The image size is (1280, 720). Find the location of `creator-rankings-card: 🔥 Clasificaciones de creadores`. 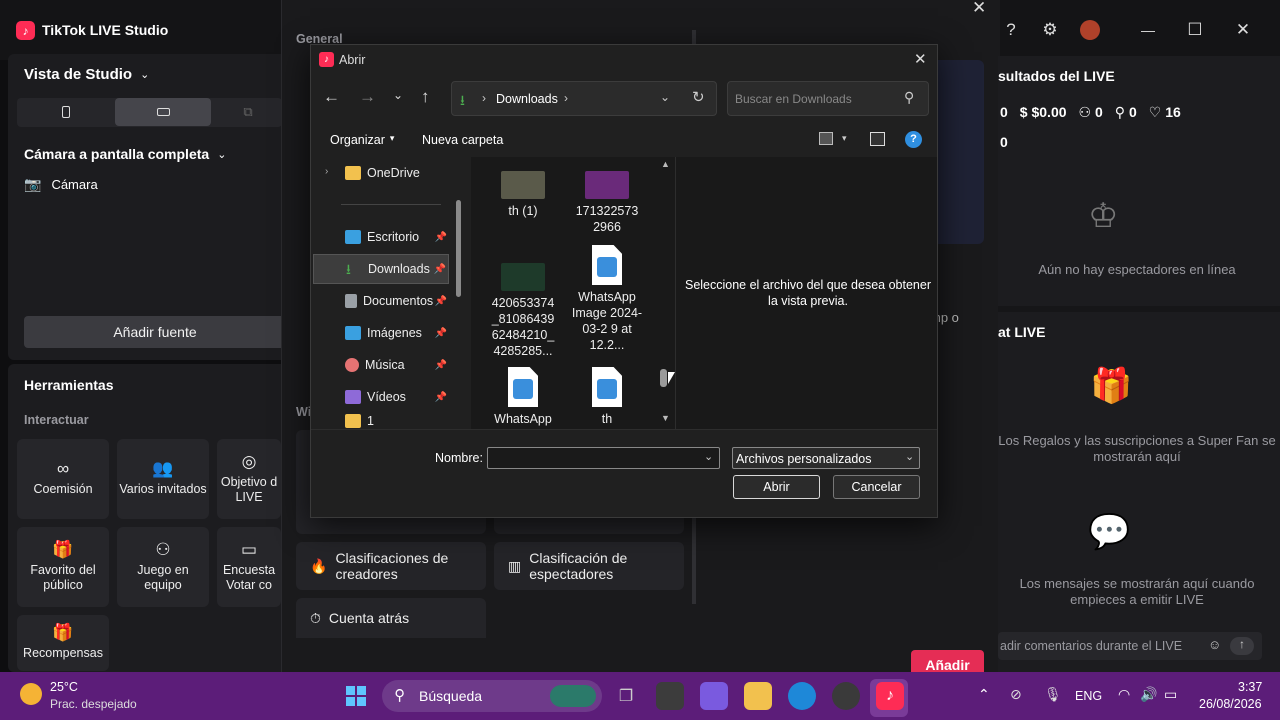

creator-rankings-card: 🔥 Clasificaciones de creadores is located at coordinates (391, 566).